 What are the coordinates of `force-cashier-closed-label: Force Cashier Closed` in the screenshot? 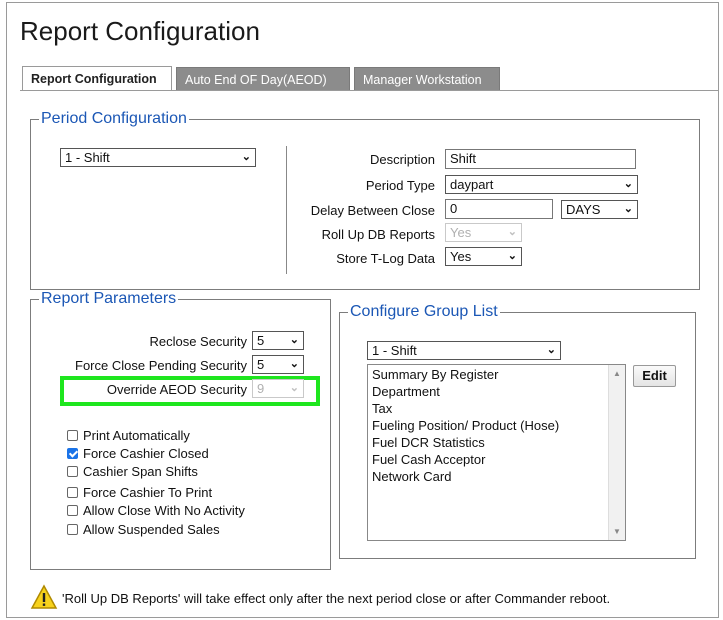 It's located at (146, 453).